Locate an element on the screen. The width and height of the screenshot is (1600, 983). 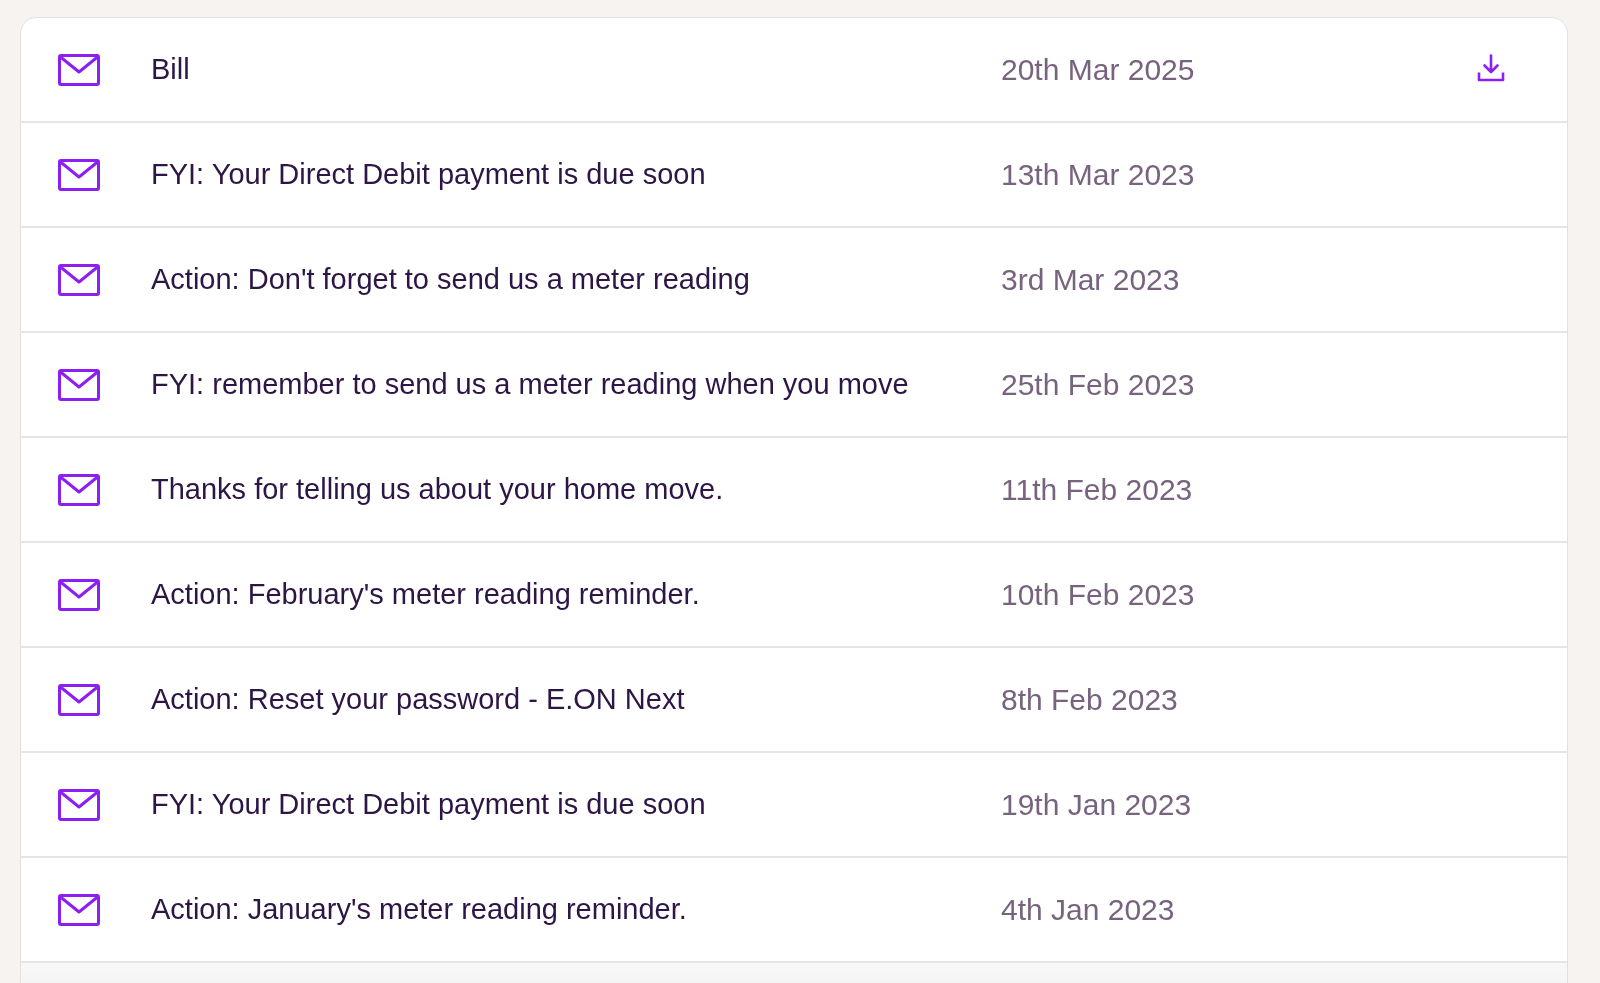
message-subject: FYI: remember to send us a meter reading when you move is located at coordinates (576, 384).